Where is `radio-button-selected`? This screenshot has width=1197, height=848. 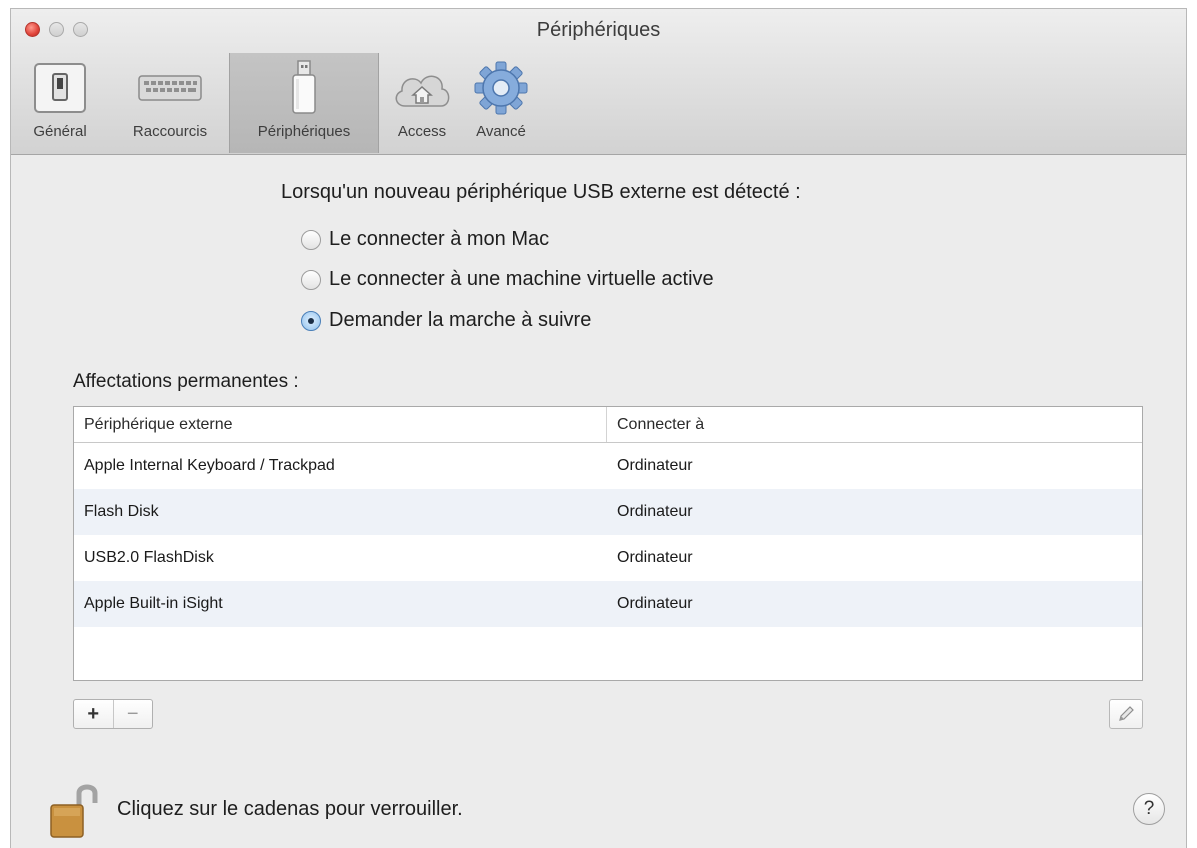 radio-button-selected is located at coordinates (311, 320).